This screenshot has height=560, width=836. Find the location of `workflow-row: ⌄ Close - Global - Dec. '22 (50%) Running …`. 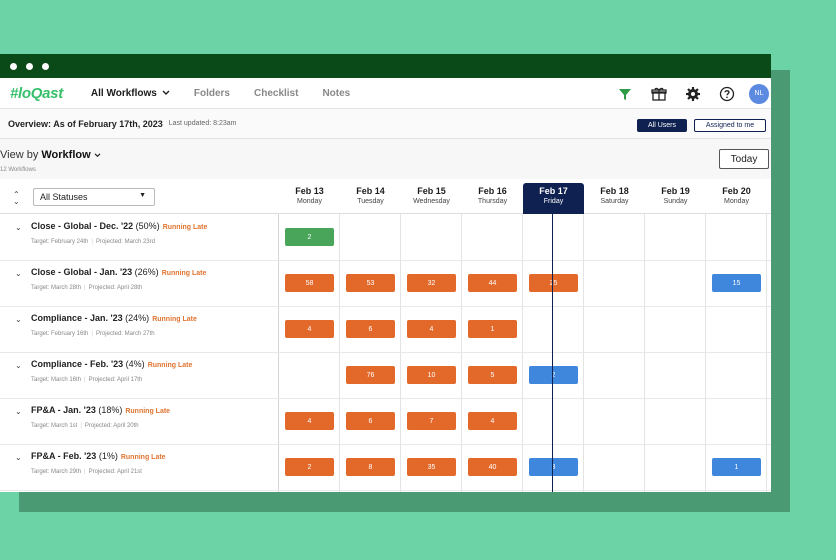

workflow-row: ⌄ Close - Global - Dec. '22 (50%) Running … is located at coordinates (385, 238).